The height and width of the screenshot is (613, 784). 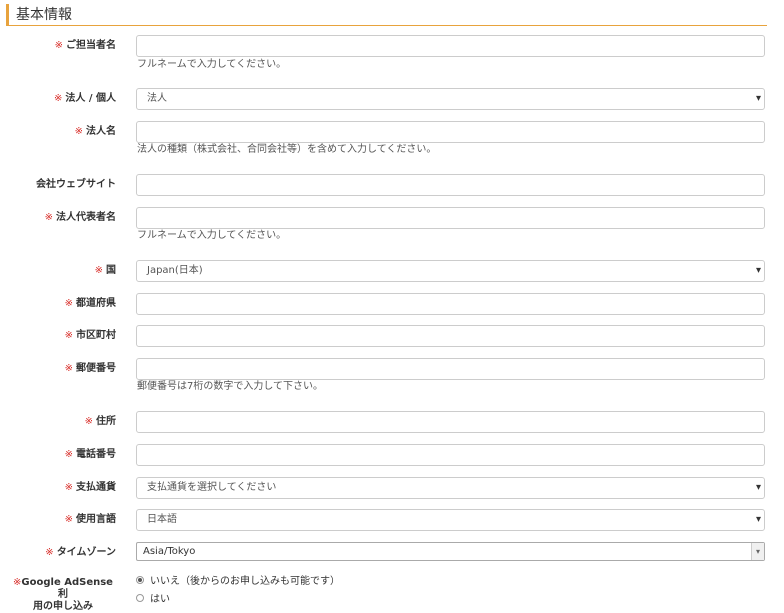 What do you see at coordinates (757, 551) in the screenshot?
I see `chevron-down-icon: ▾` at bounding box center [757, 551].